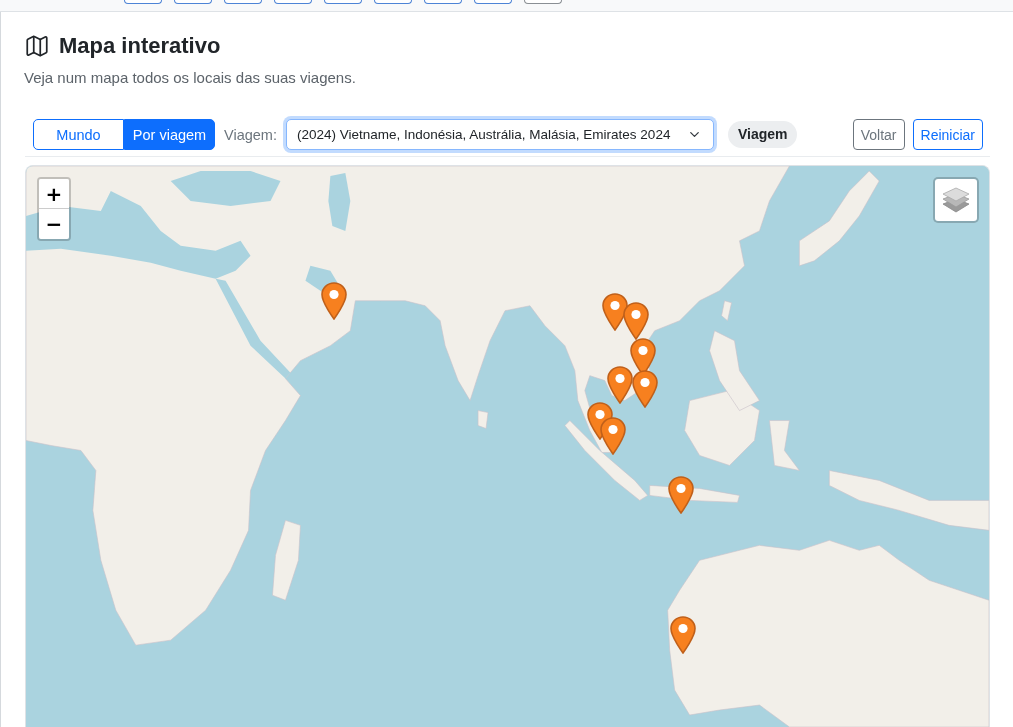  I want to click on view-toggle-button: Por viagem, so click(169, 134).